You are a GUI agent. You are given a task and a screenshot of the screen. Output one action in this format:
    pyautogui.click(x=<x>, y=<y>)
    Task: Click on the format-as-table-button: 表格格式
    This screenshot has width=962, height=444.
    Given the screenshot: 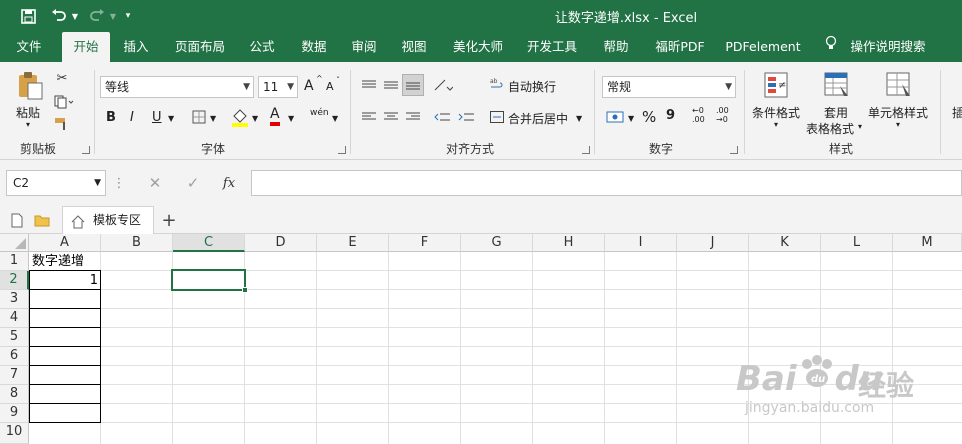 What is the action you would take?
    pyautogui.click(x=830, y=128)
    